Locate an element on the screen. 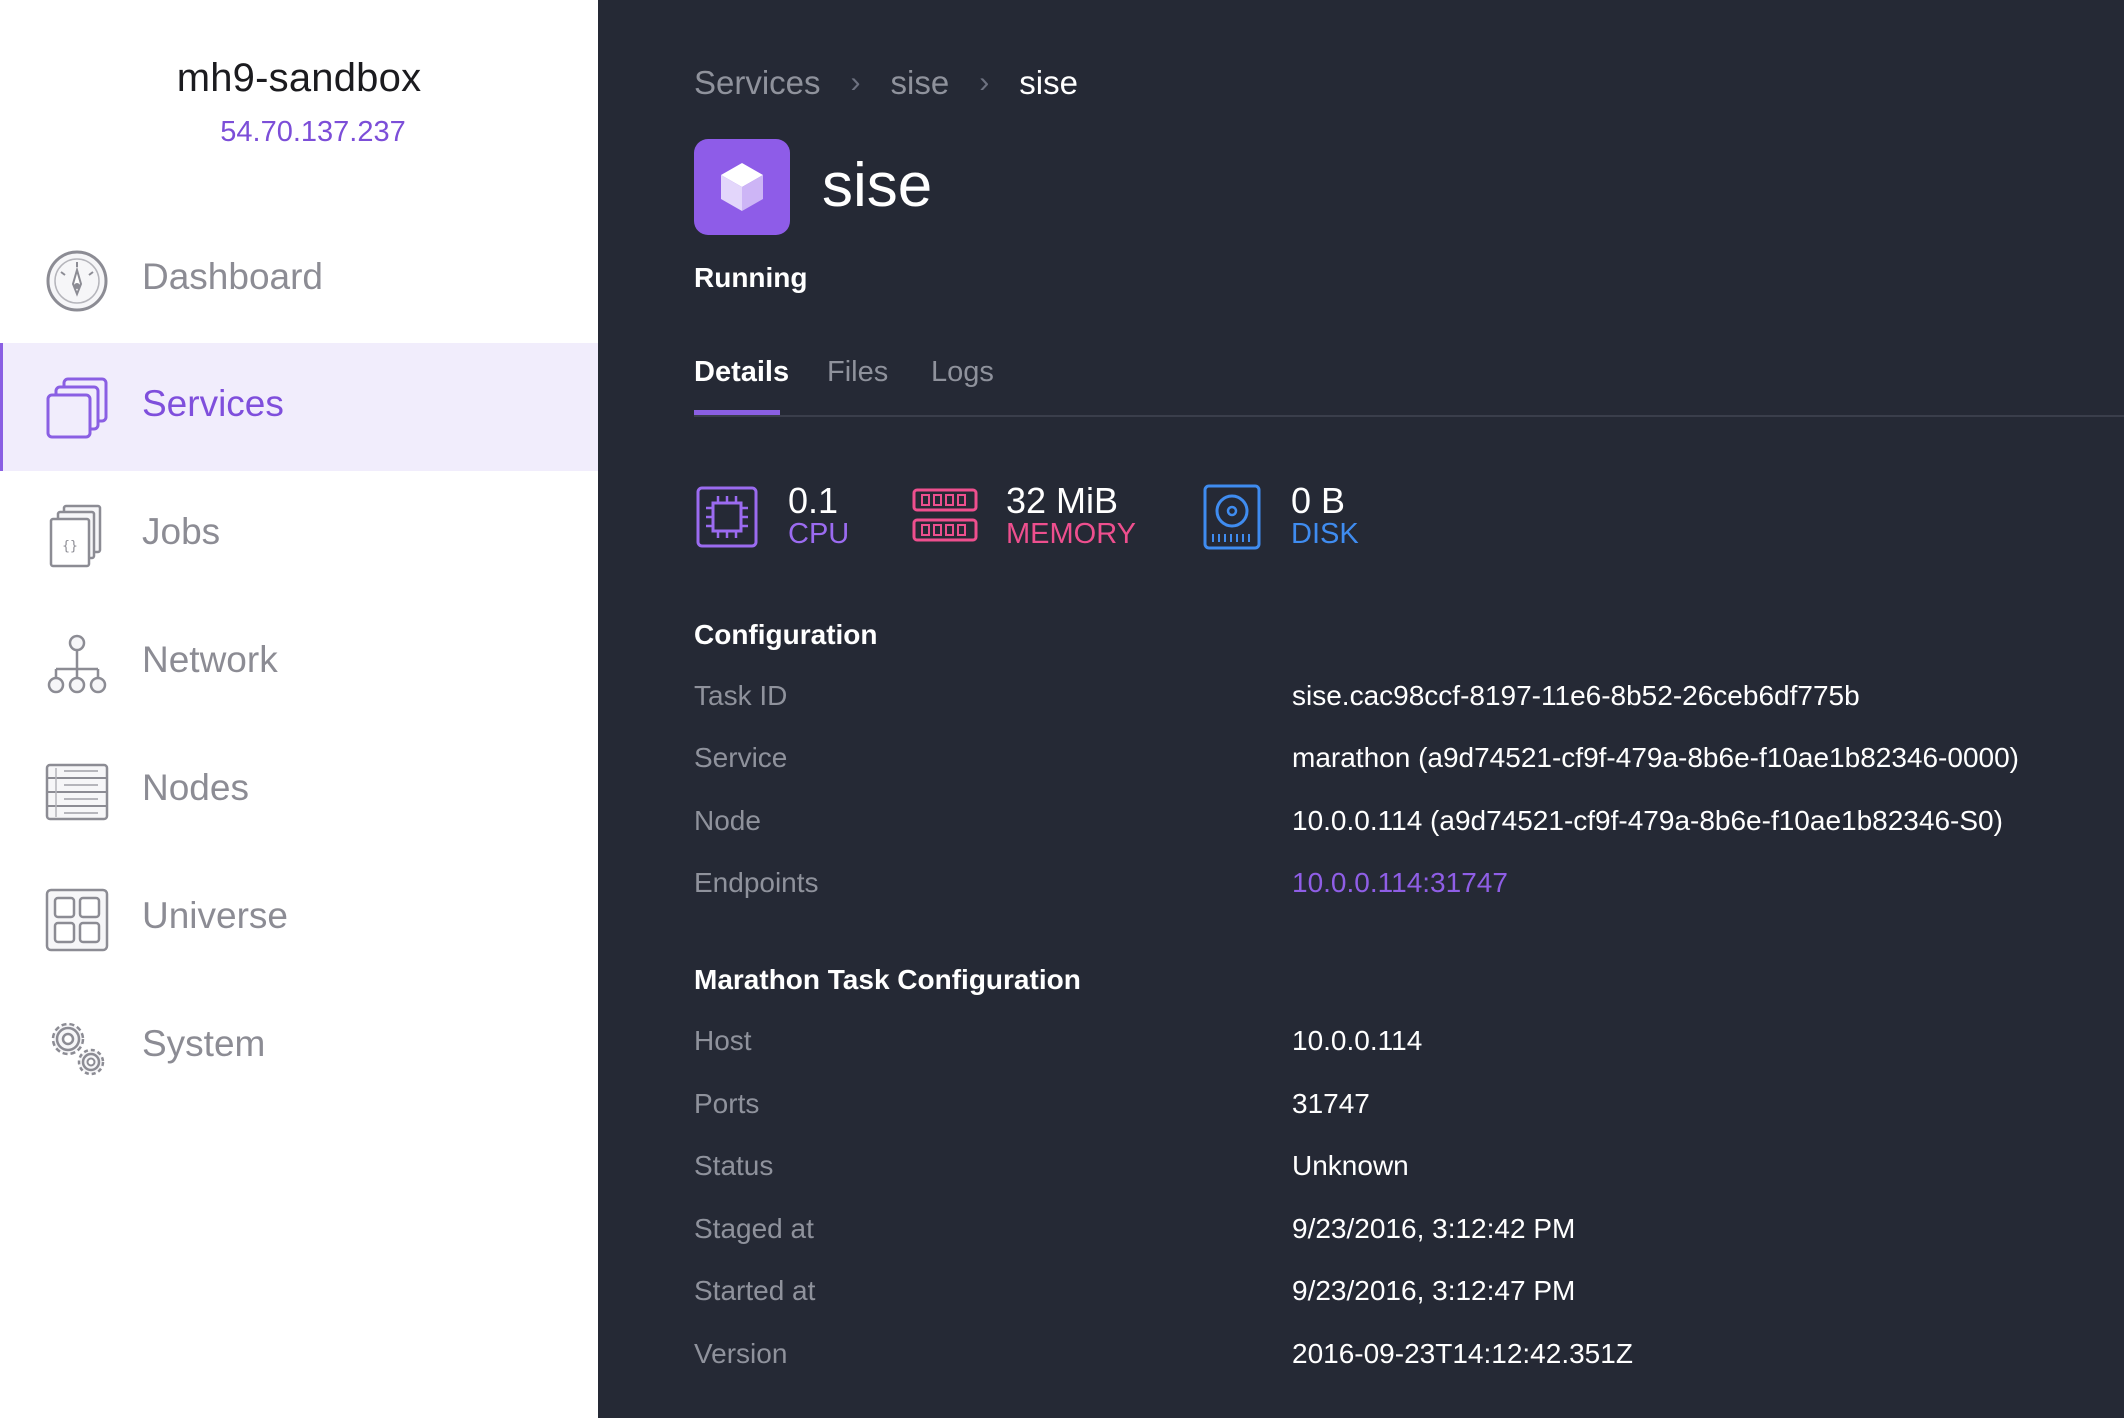  breadcrumb-service: sise is located at coordinates (920, 83).